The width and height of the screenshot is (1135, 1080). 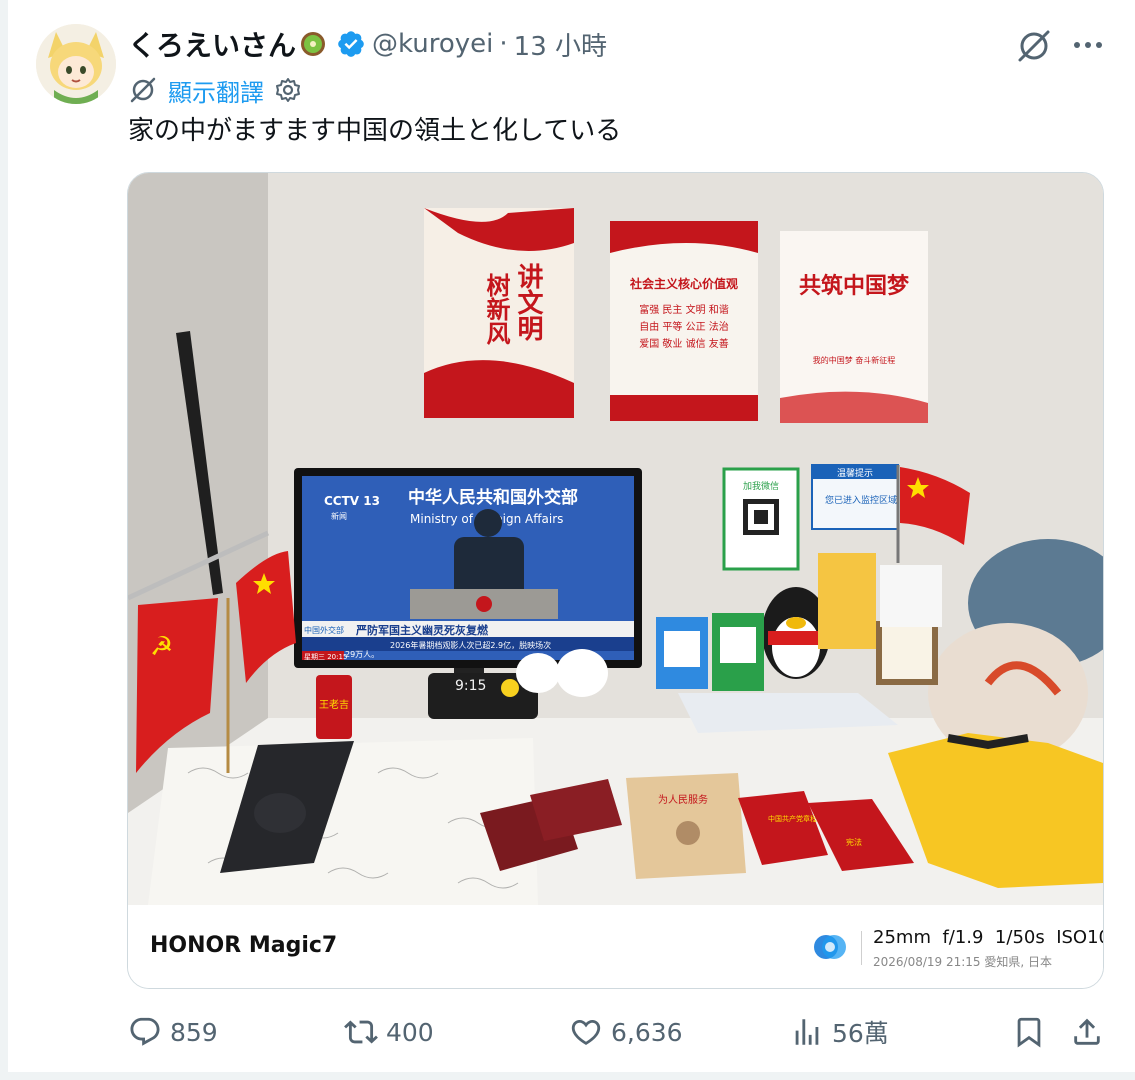 I want to click on tv-channel-sub: 新闻, so click(x=339, y=516).